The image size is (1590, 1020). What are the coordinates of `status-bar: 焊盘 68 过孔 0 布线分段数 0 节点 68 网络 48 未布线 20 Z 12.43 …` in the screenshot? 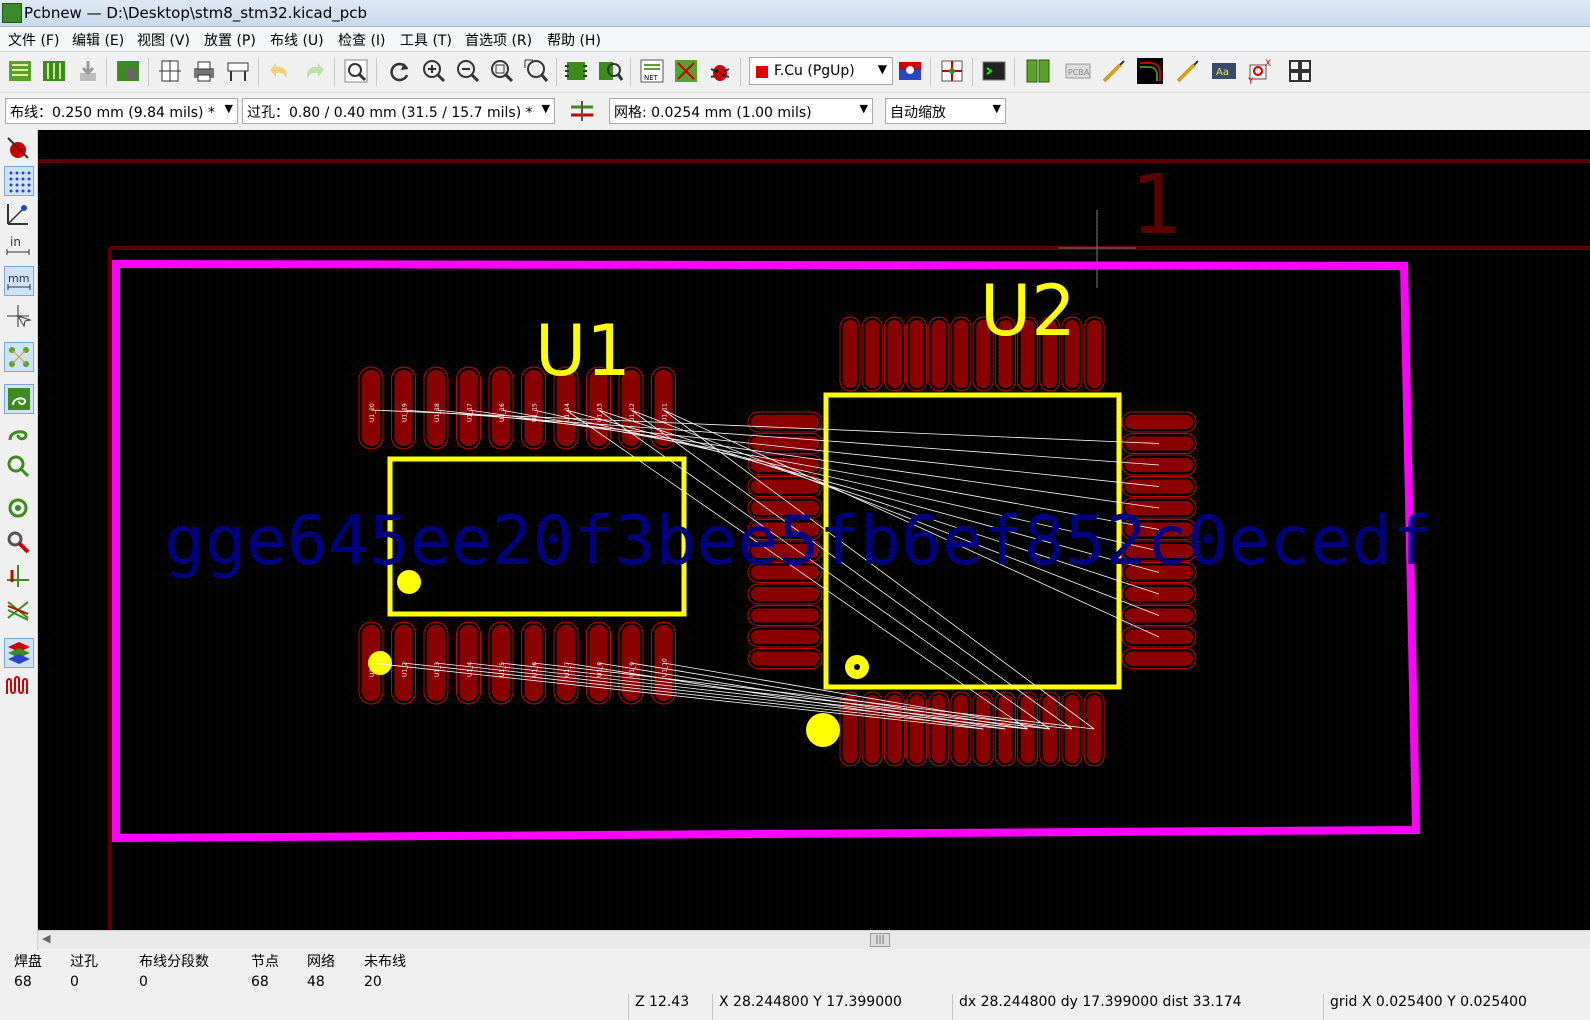 It's located at (795, 985).